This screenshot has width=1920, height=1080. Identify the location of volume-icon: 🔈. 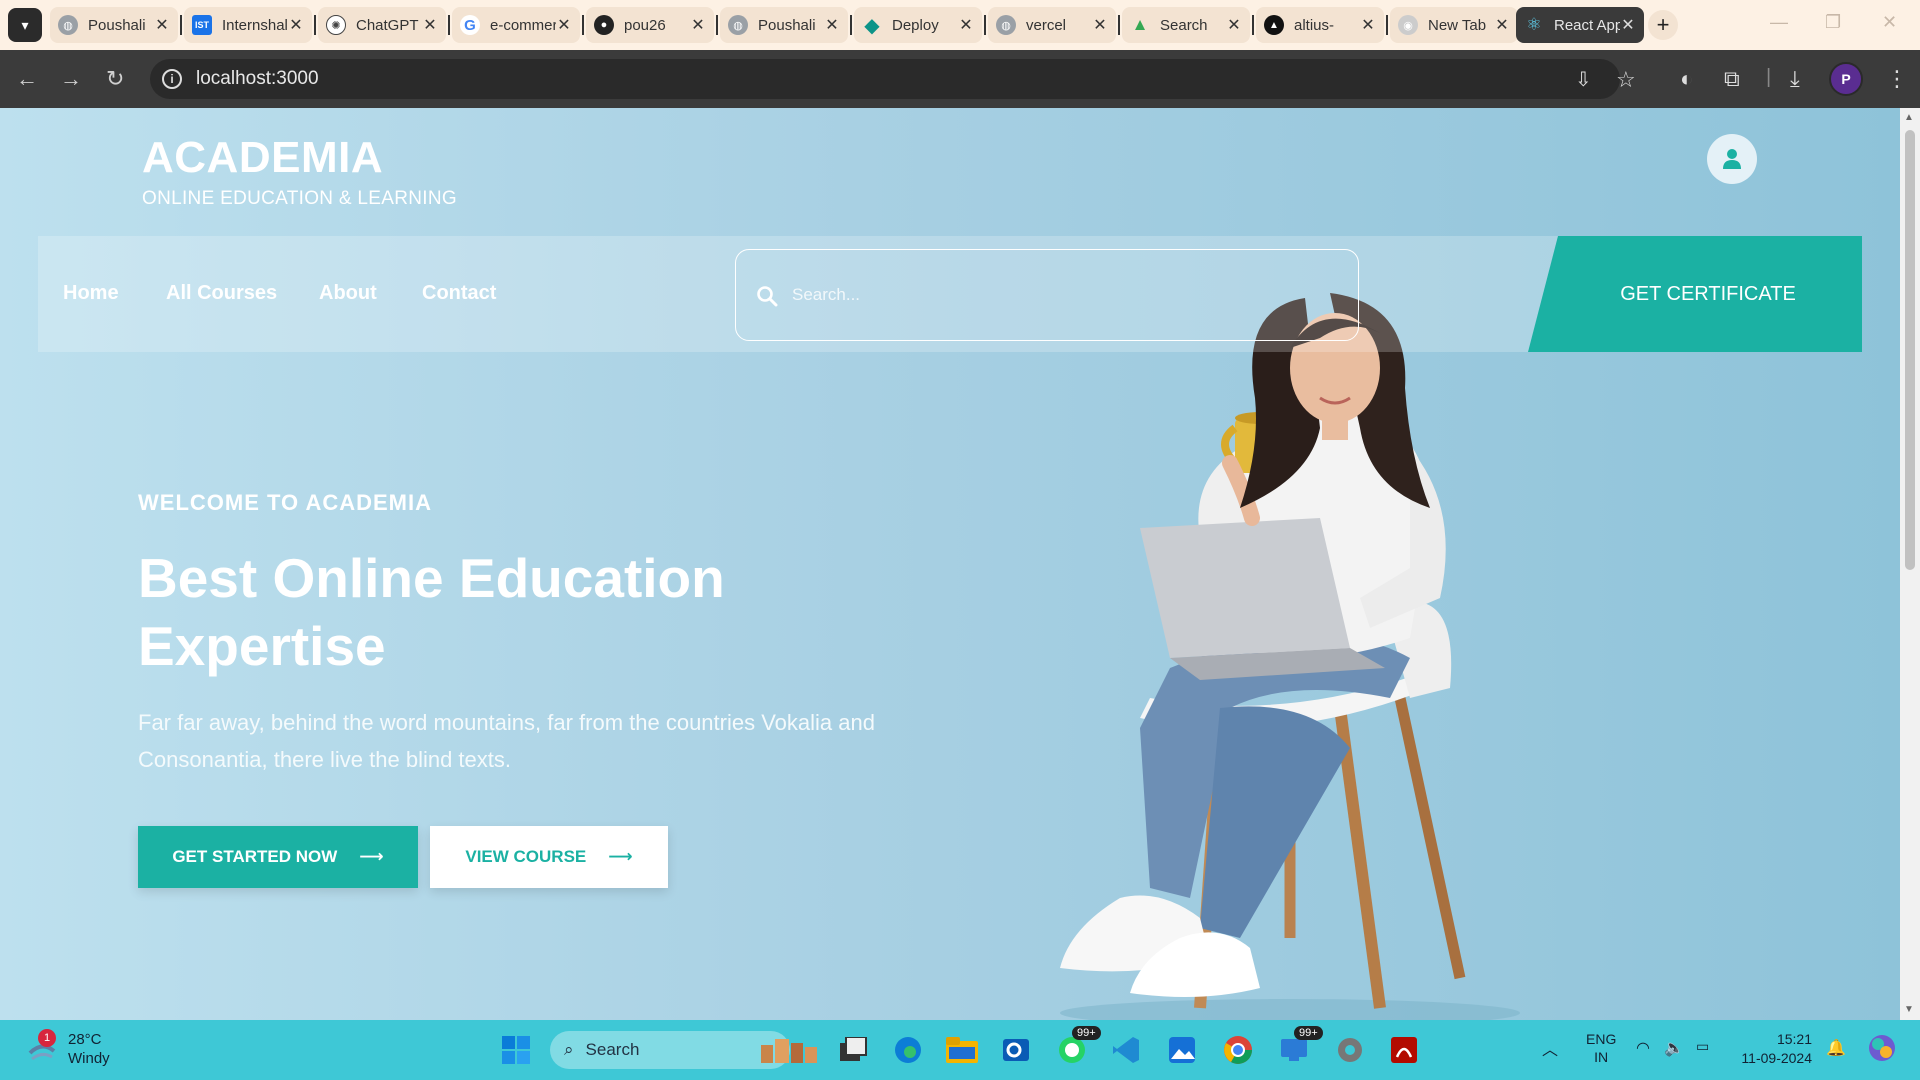
(1674, 1048).